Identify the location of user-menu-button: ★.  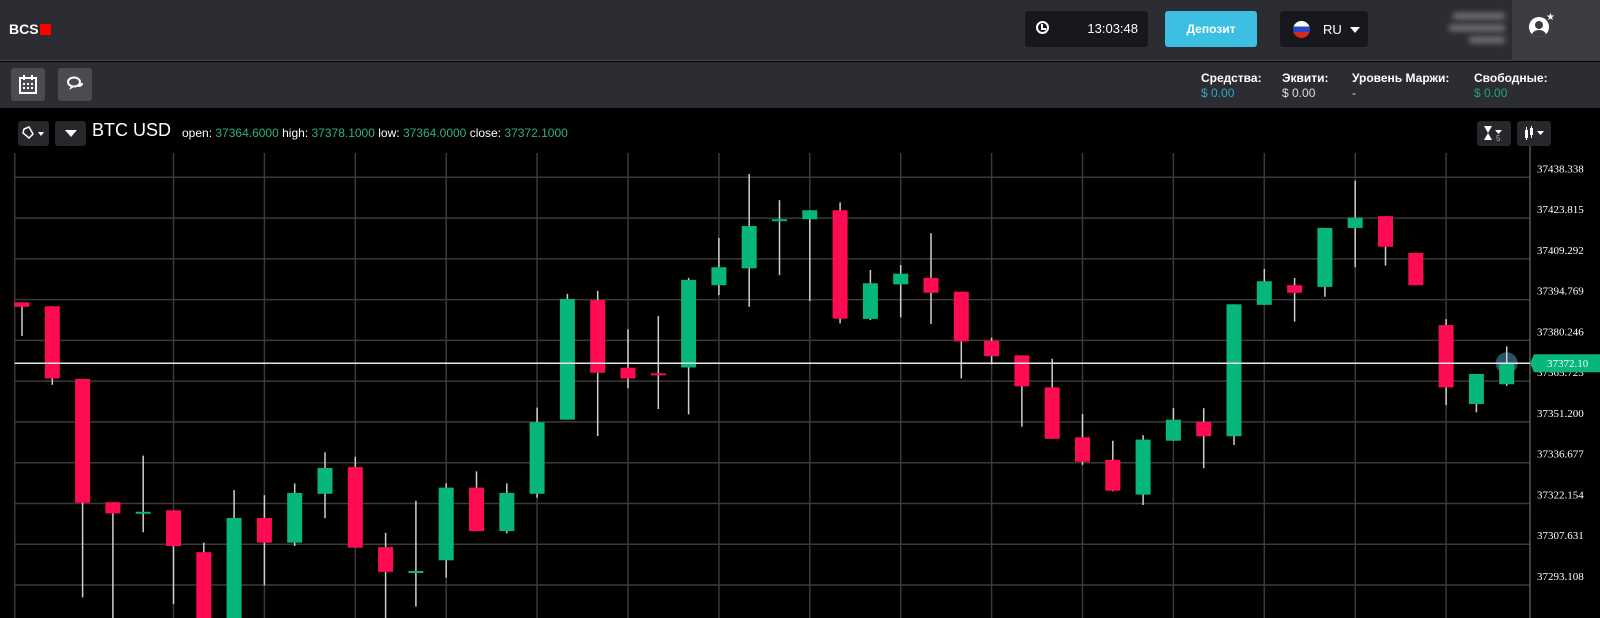
(1556, 30).